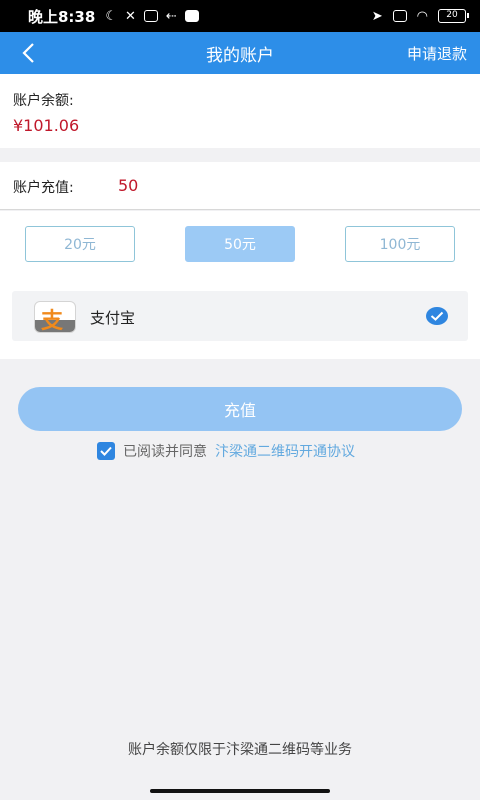 The height and width of the screenshot is (800, 480). What do you see at coordinates (240, 791) in the screenshot?
I see `home-indicator` at bounding box center [240, 791].